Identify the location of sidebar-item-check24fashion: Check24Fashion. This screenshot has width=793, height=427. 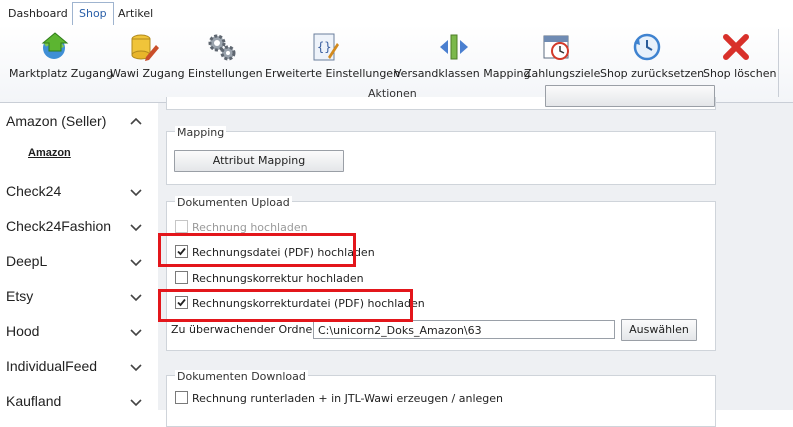
(78, 230).